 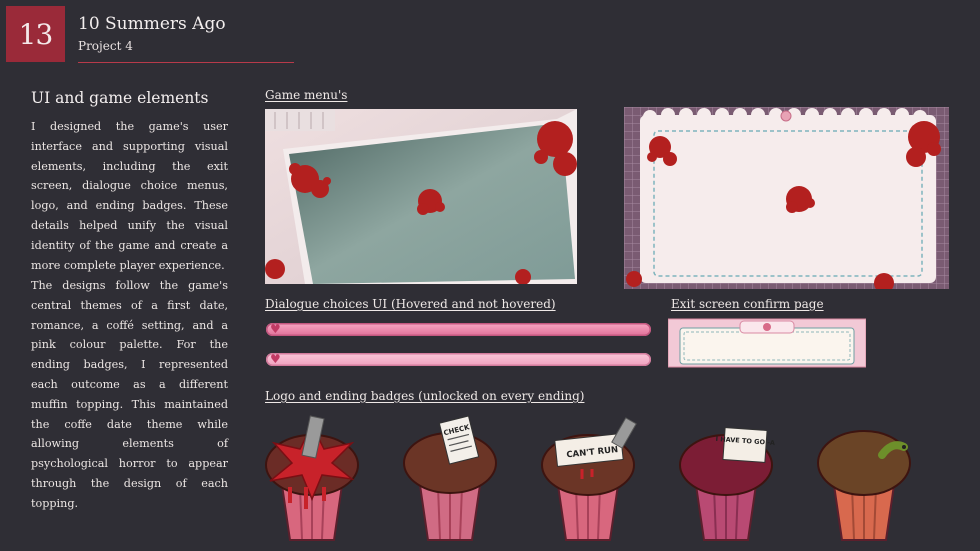 I want to click on project-title: 10 Summers Ago, so click(x=152, y=24).